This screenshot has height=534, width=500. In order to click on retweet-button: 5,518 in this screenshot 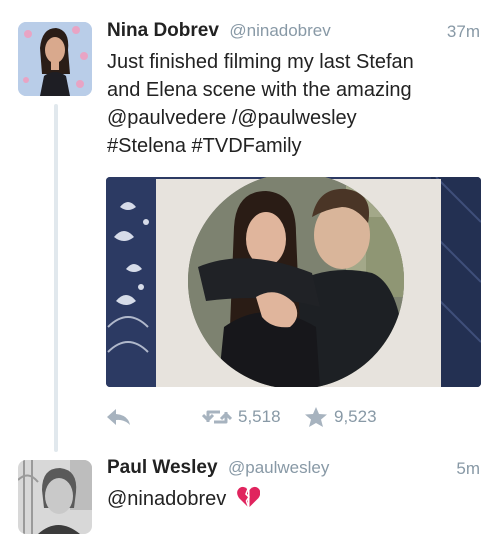, I will do `click(241, 417)`.